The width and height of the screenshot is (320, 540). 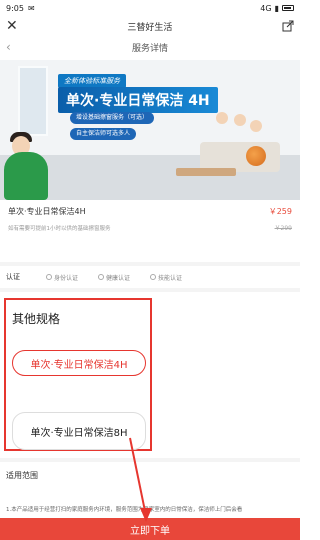 I want to click on service-note: 如有需要可提前1小时以供的基础擦窗服务, so click(x=59, y=228).